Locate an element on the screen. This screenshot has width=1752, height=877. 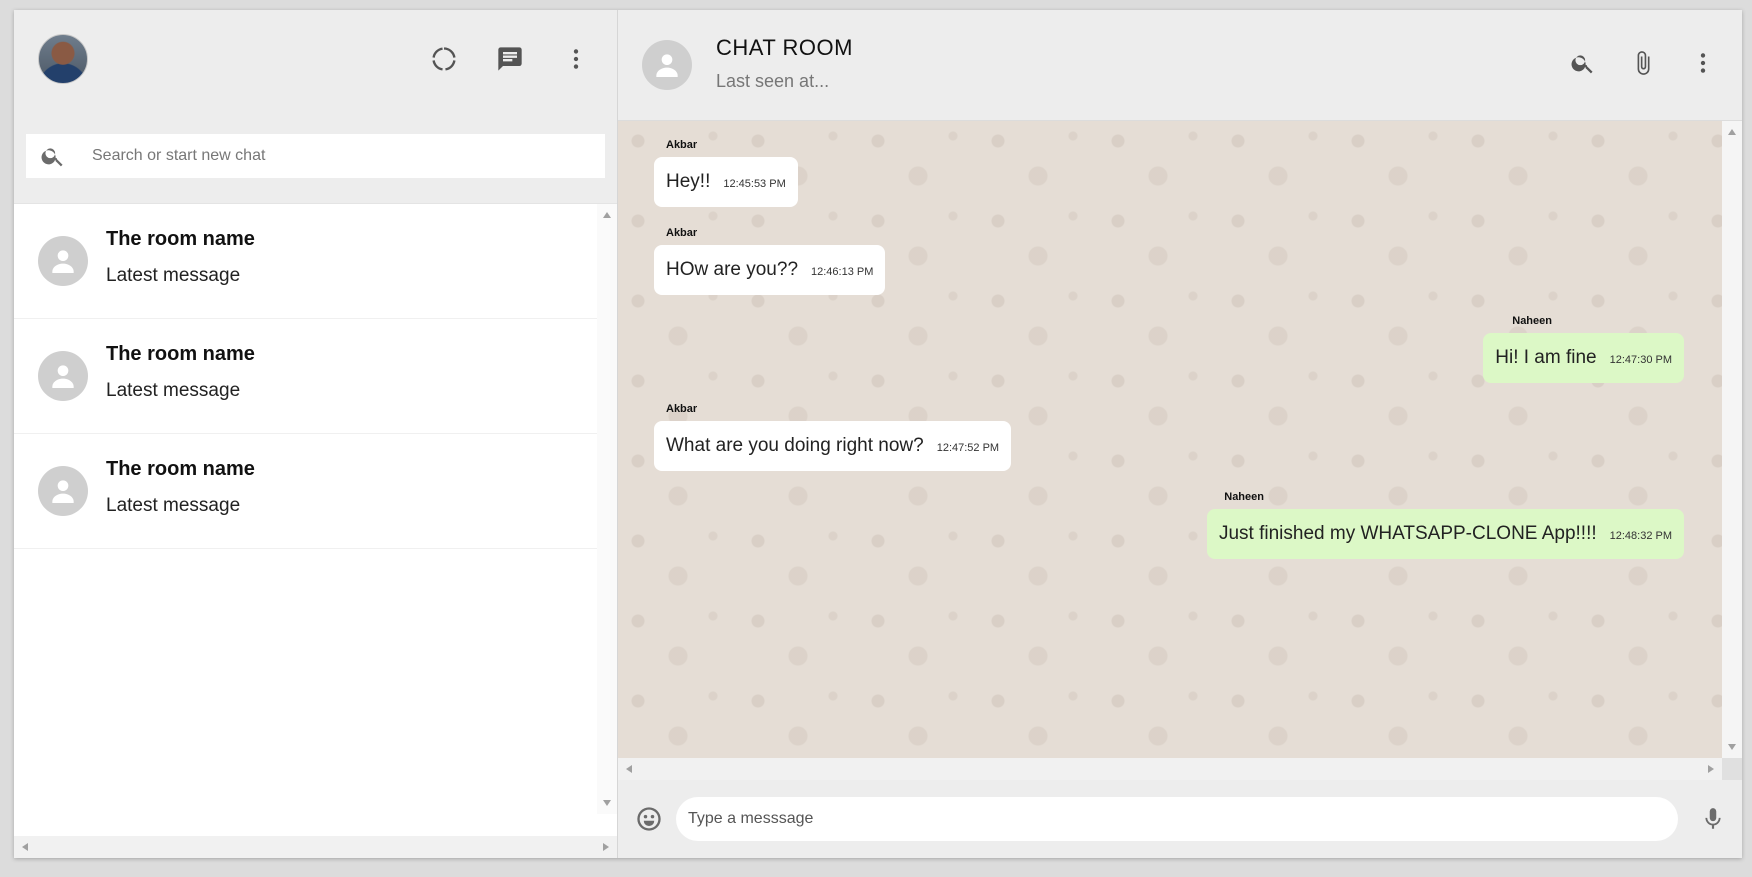
sidebar-vertical-scrollbar is located at coordinates (607, 509).